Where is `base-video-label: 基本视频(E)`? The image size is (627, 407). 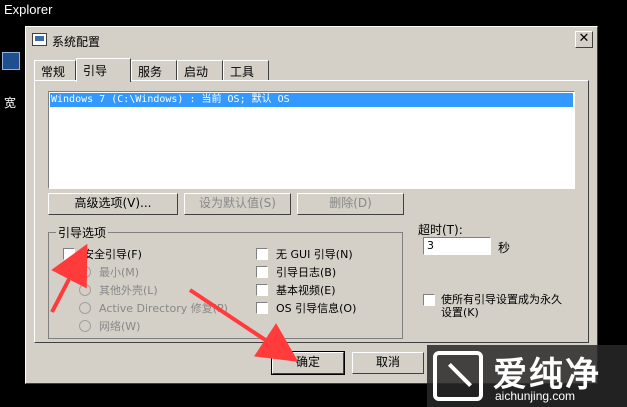 base-video-label: 基本视频(E) is located at coordinates (306, 290).